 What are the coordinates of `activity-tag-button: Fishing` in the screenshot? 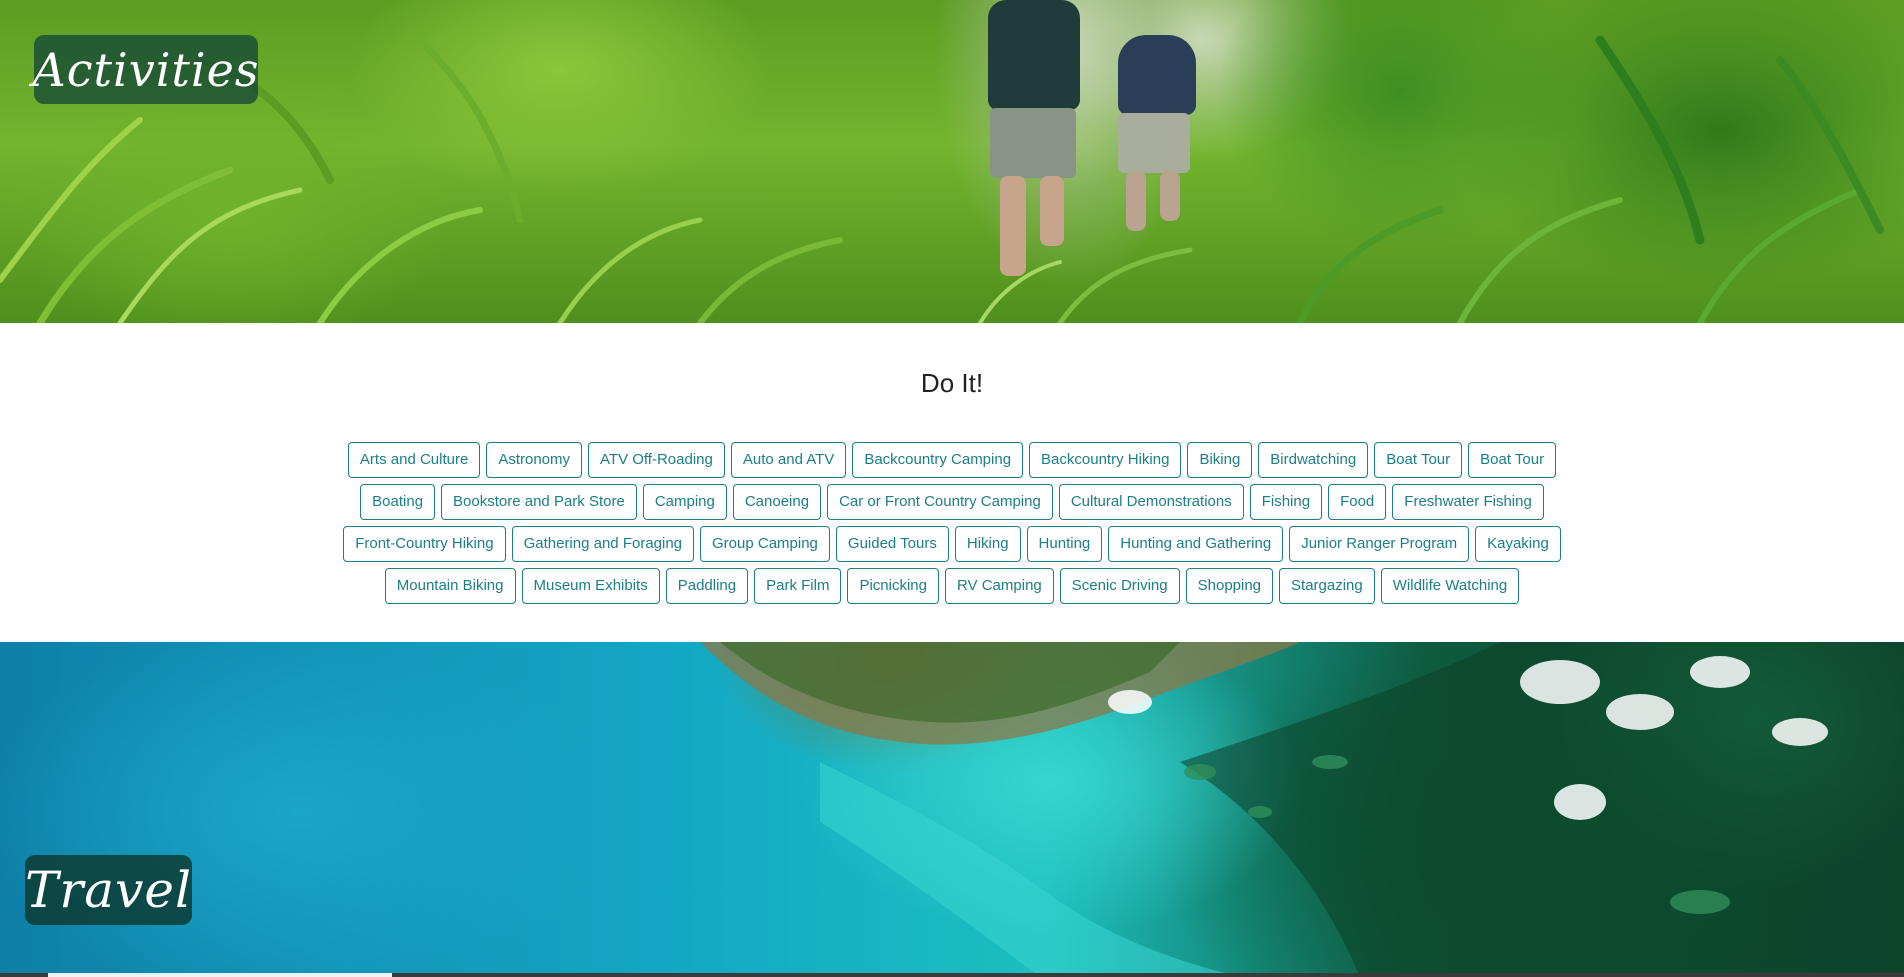 It's located at (1286, 502).